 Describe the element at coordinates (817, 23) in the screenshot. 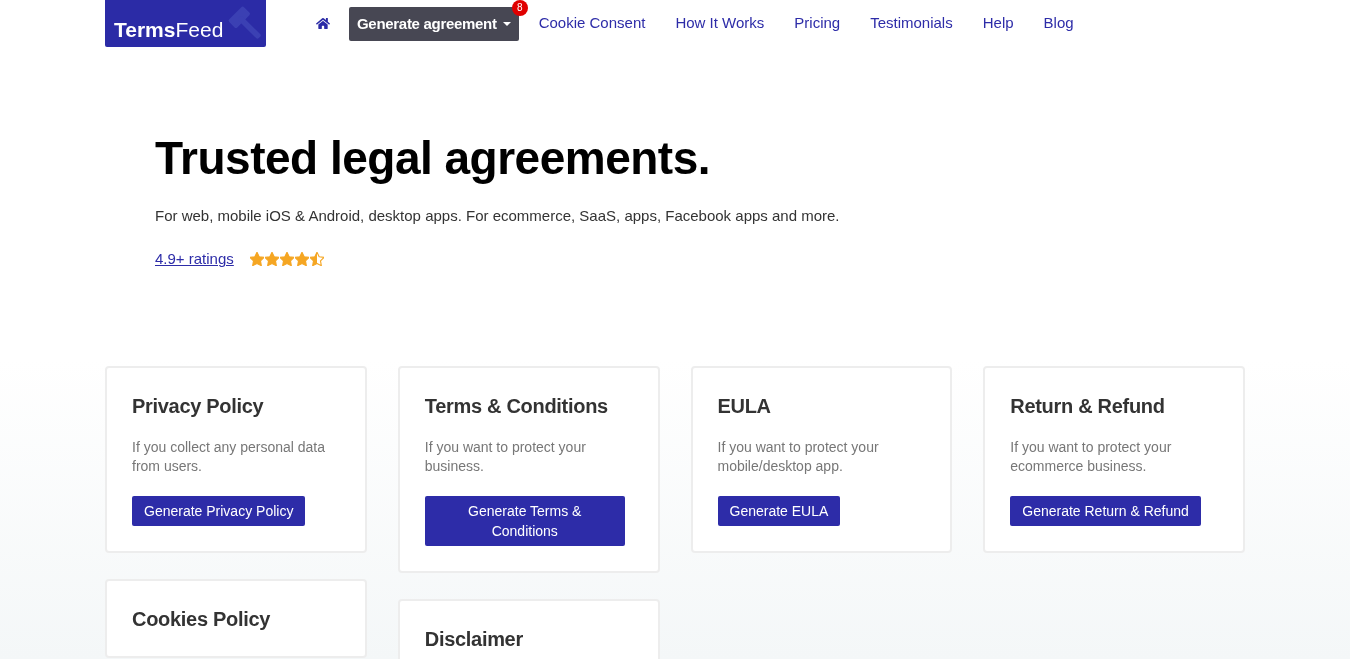

I see `nav-link: Pricing` at that location.